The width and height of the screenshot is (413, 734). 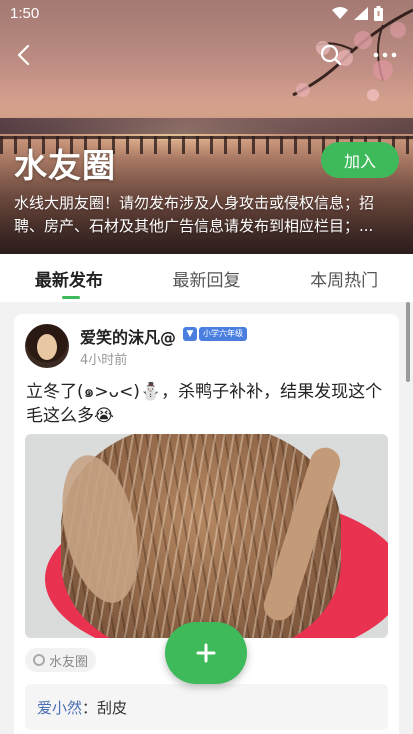 I want to click on tab-latest-replies: 最新回复, so click(x=207, y=278).